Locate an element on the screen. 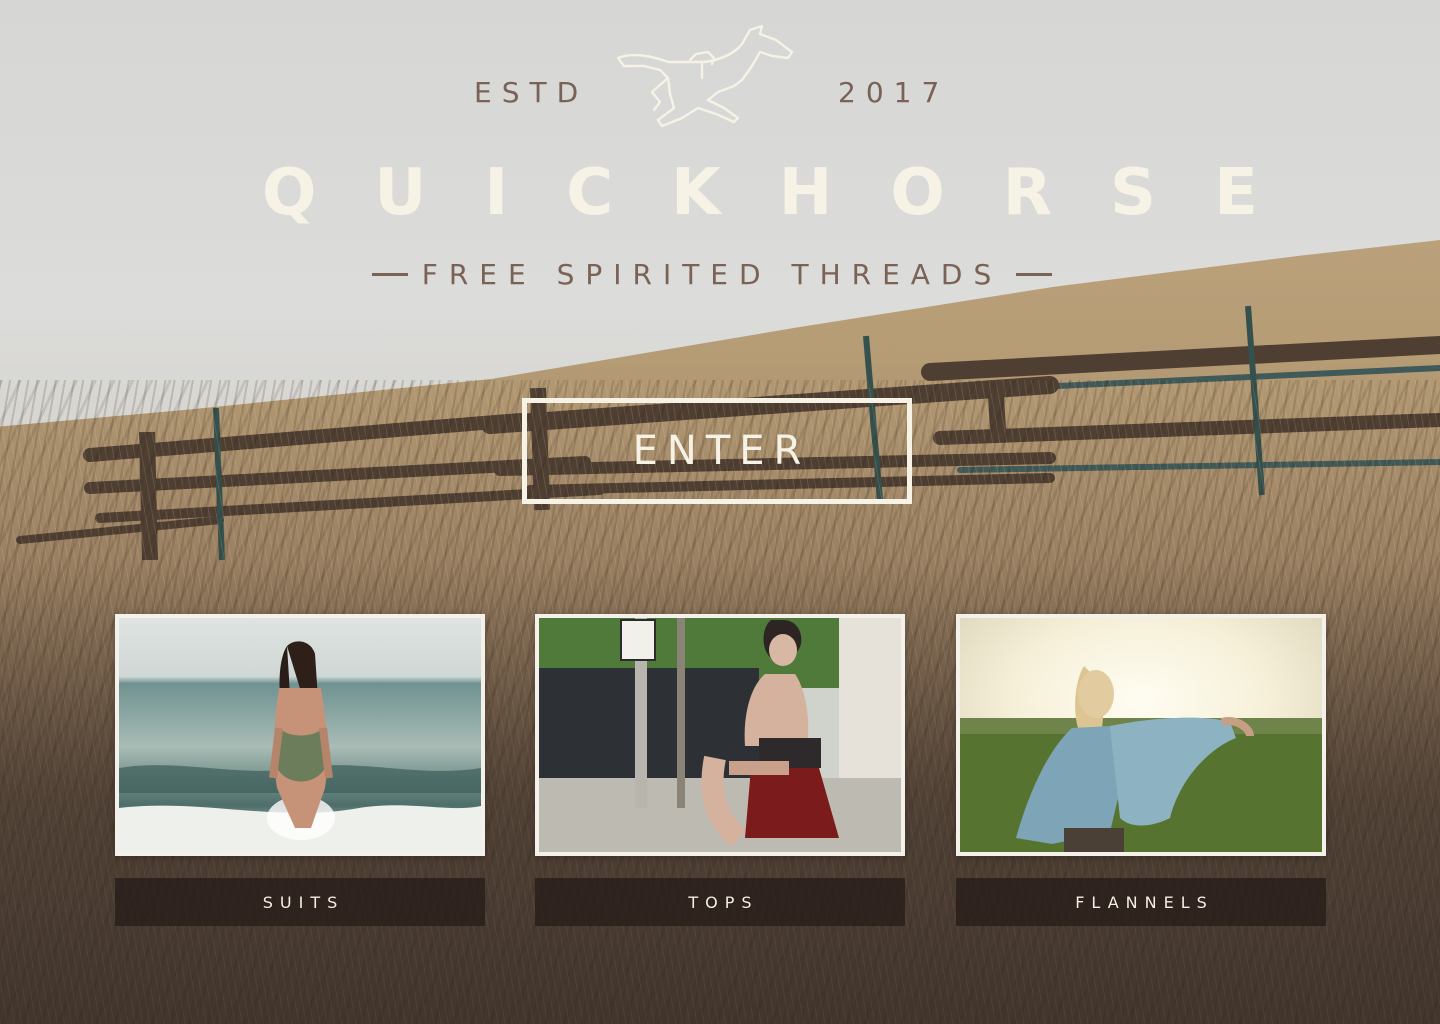 The height and width of the screenshot is (1024, 1440). tops-category-label: TOPS is located at coordinates (723, 902).